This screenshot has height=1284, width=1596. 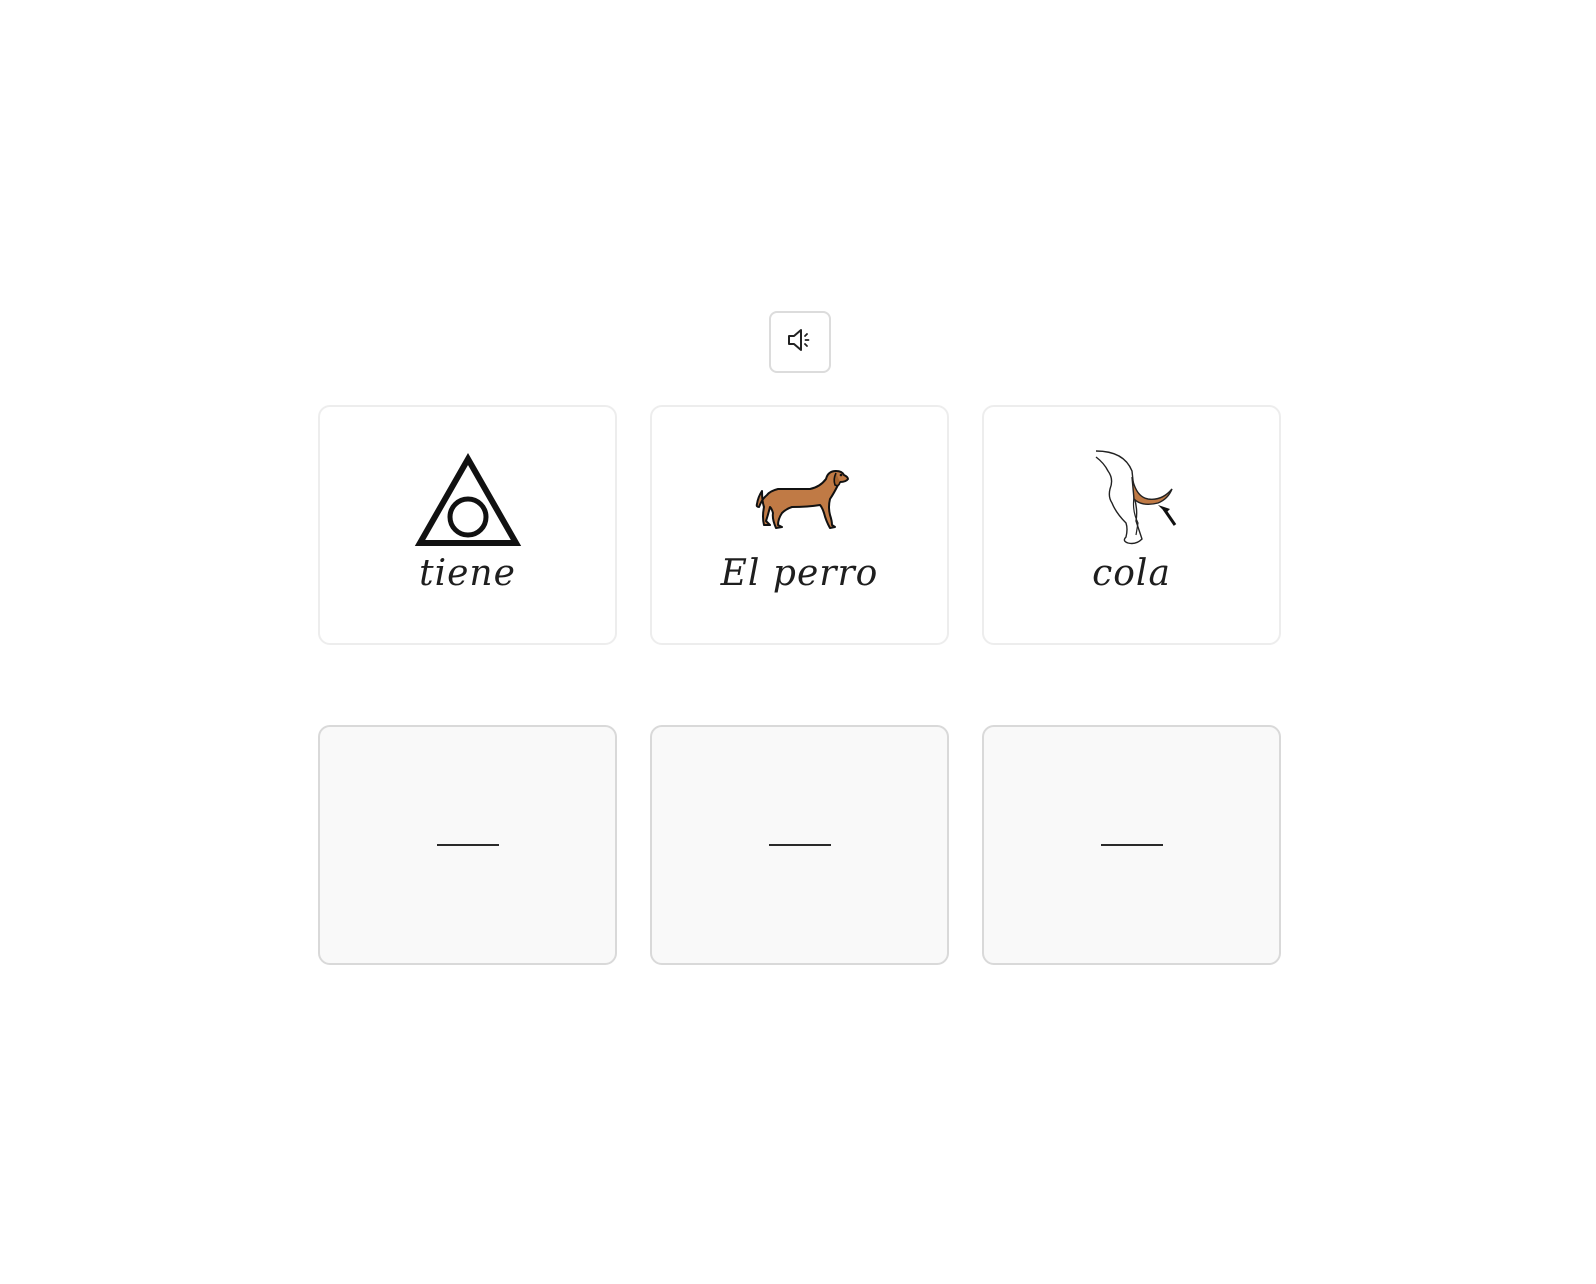 I want to click on dog-tail-icon, so click(x=1132, y=499).